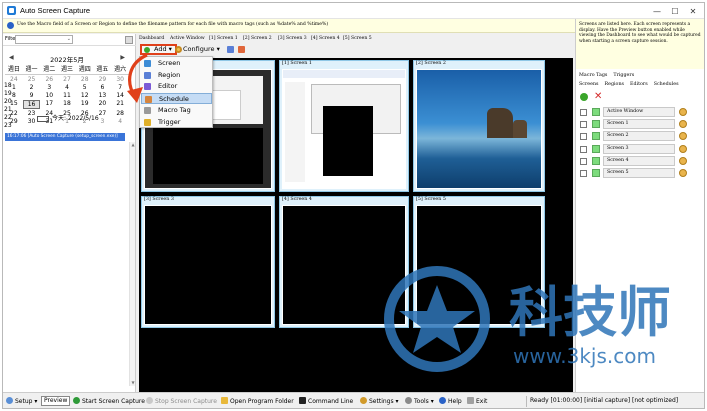 The height and width of the screenshot is (411, 707). What do you see at coordinates (103, 104) in the screenshot?
I see `calendar-day: 20` at bounding box center [103, 104].